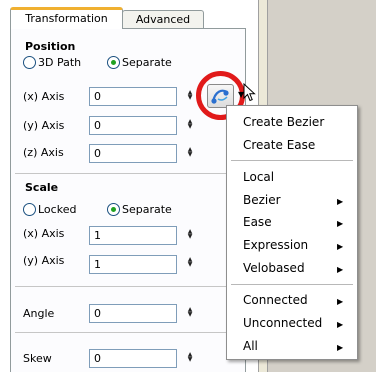  I want to click on menu-item-create-ease: Create Ease, so click(279, 145).